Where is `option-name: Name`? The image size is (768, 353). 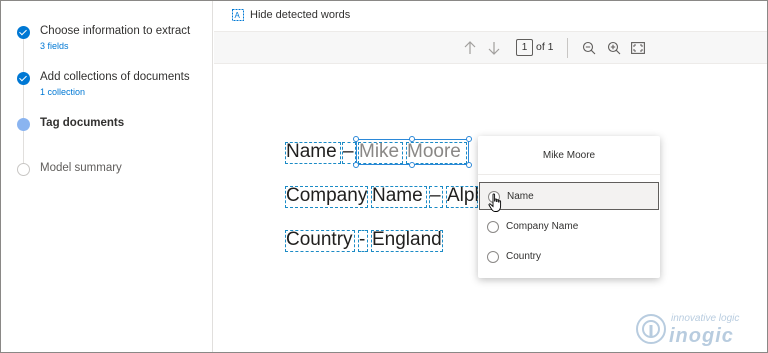
option-name: Name is located at coordinates (569, 196).